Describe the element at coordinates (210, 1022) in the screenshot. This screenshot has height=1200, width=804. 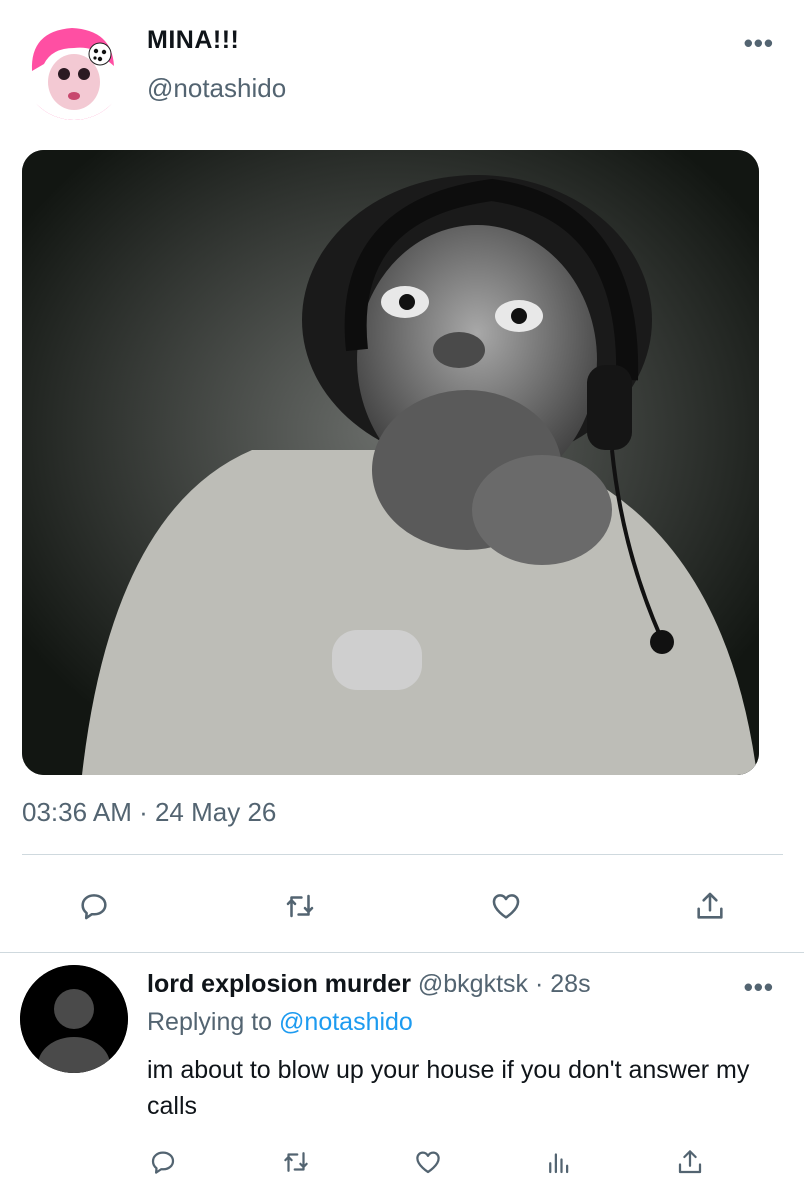
I see `replying-to-label: Replying to` at that location.